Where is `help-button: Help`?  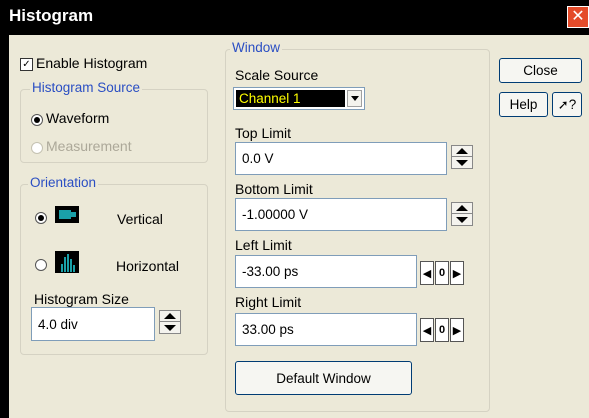 help-button: Help is located at coordinates (523, 104).